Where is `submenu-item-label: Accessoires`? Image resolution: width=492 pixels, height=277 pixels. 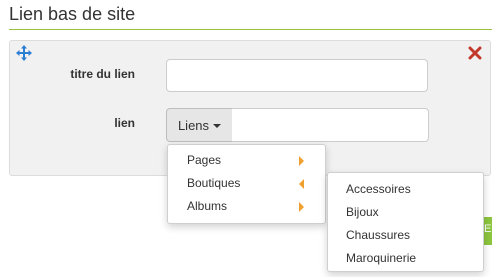 submenu-item-label: Accessoires is located at coordinates (378, 189).